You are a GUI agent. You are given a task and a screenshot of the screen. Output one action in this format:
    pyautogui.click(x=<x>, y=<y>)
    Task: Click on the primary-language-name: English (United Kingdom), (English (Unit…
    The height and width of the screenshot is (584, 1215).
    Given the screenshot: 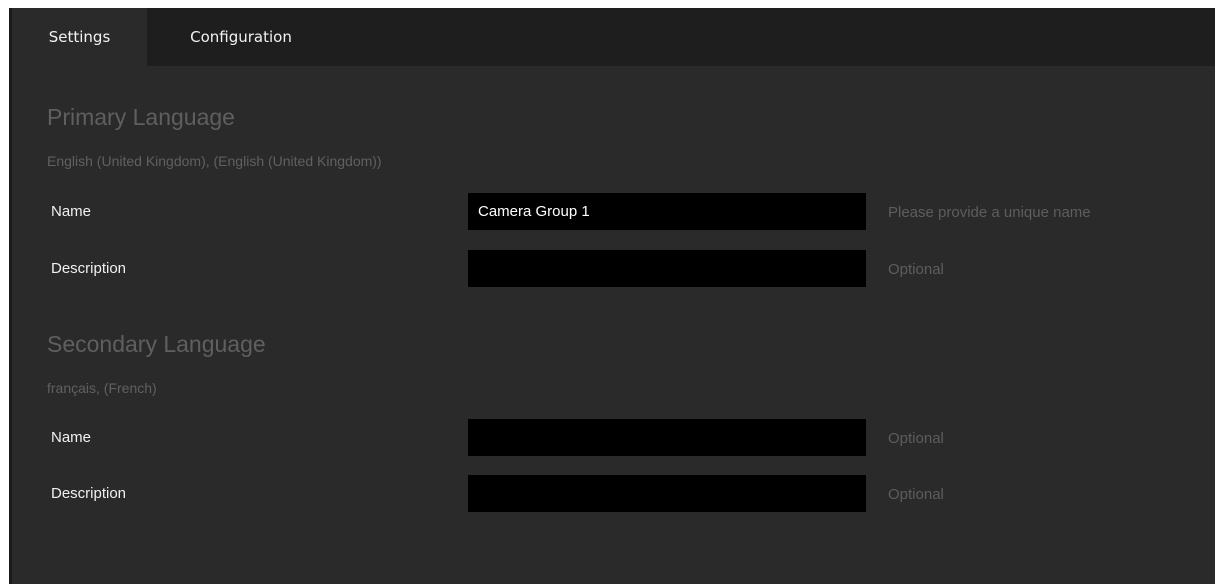 What is the action you would take?
    pyautogui.click(x=214, y=161)
    